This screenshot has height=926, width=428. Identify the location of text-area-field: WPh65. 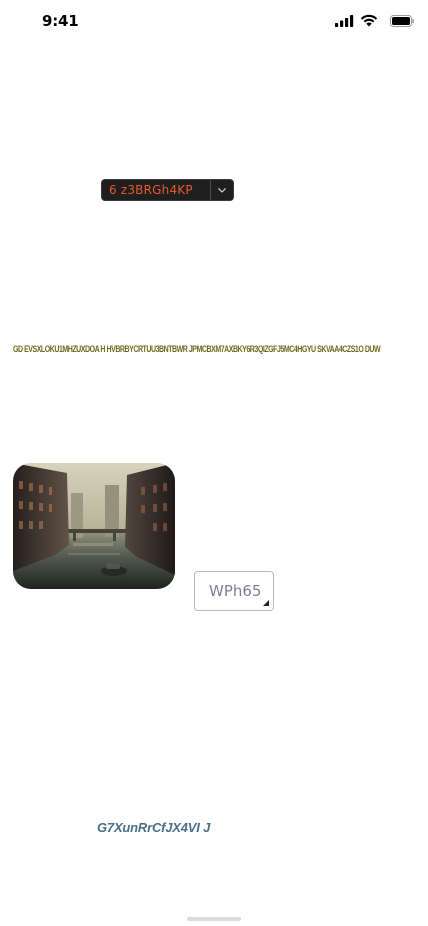
(234, 591).